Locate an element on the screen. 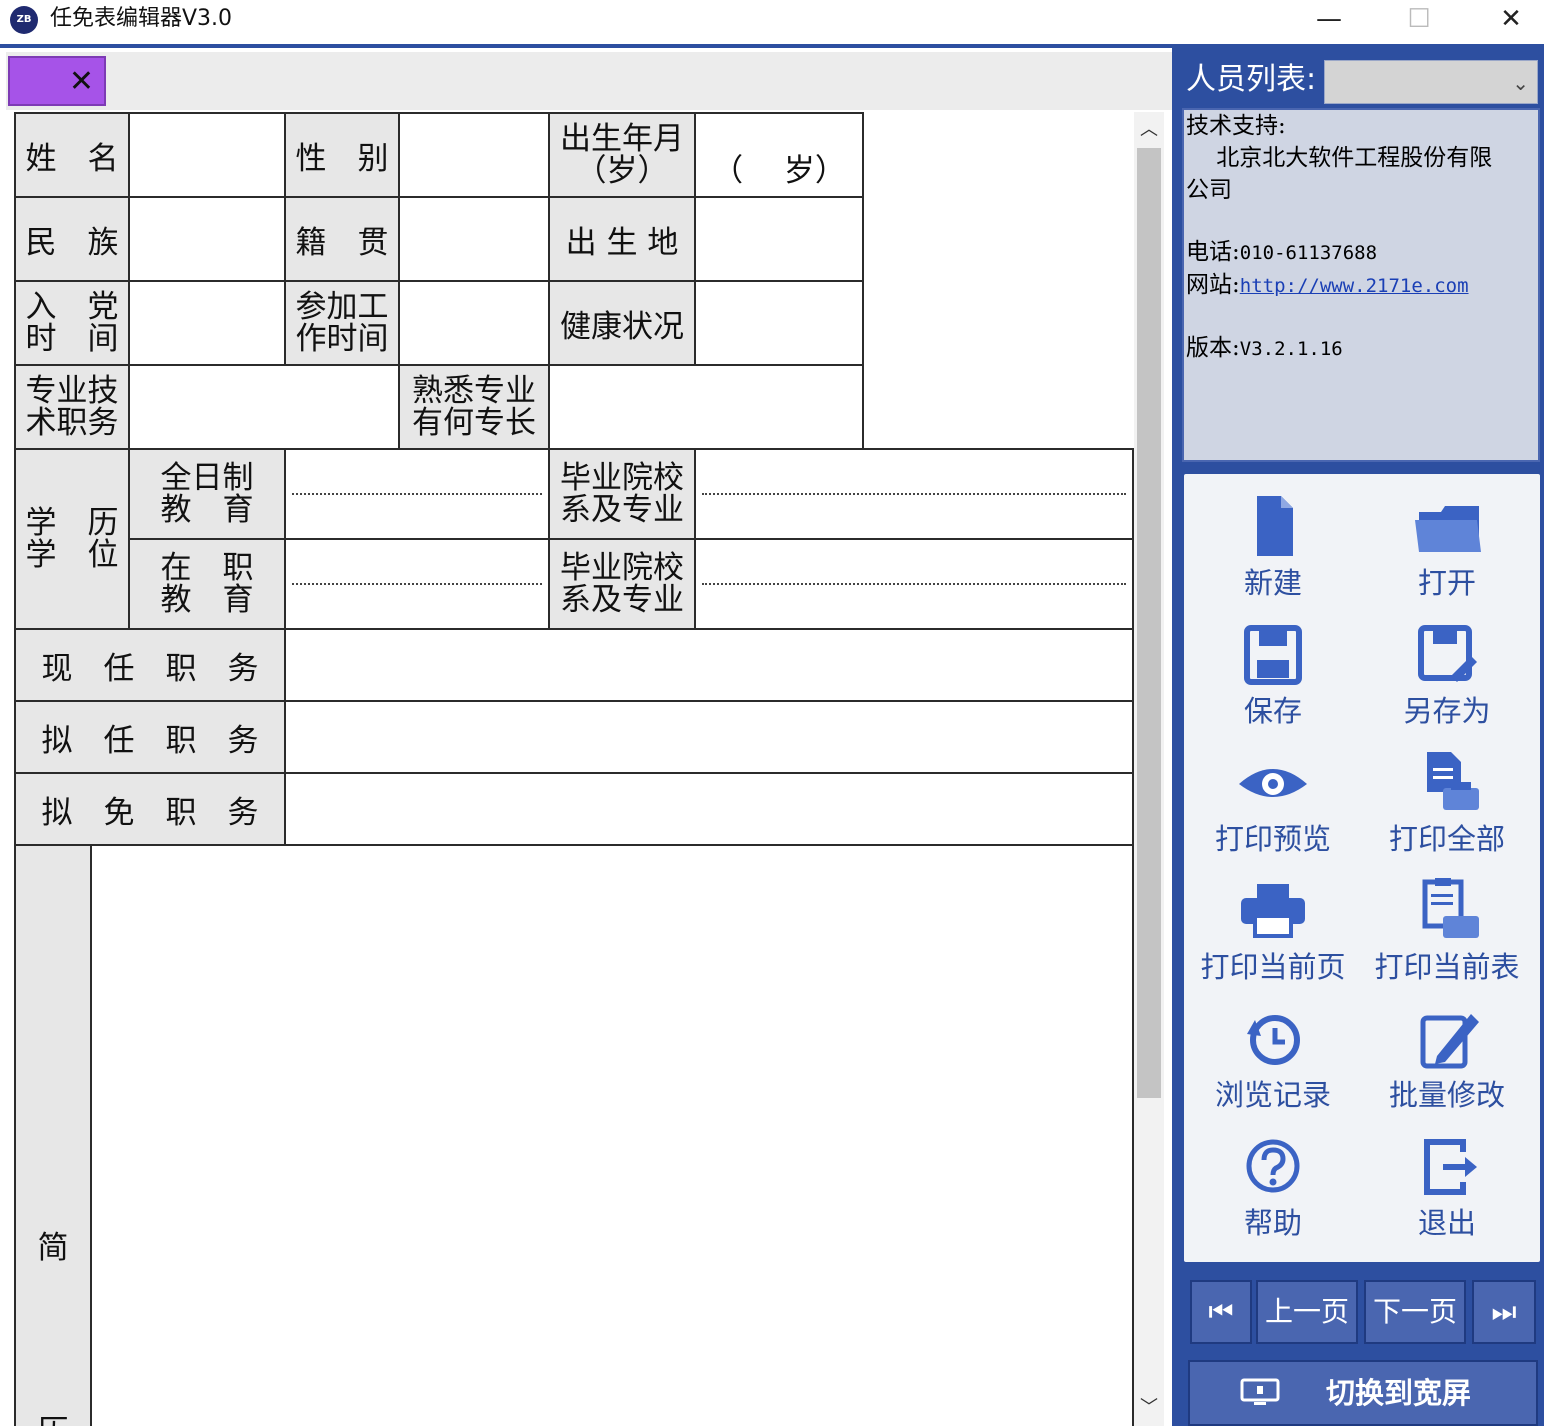 This screenshot has width=1544, height=1426. health-label: 健康状况 is located at coordinates (622, 323).